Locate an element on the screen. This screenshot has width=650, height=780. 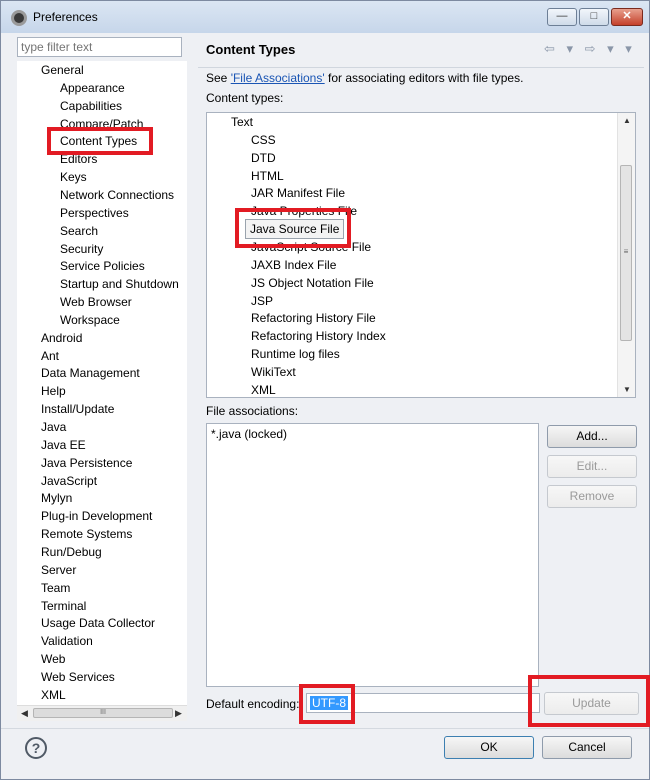
content-type-item: Text is located at coordinates (242, 122).